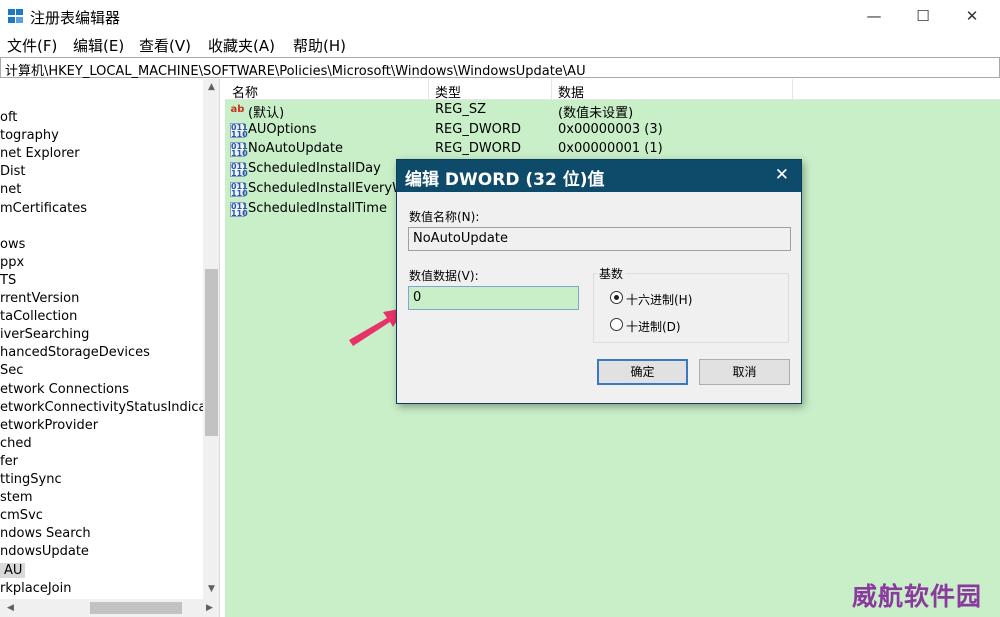 This screenshot has width=1000, height=617. What do you see at coordinates (36, 589) in the screenshot?
I see `tree-item: rkplaceJoin` at bounding box center [36, 589].